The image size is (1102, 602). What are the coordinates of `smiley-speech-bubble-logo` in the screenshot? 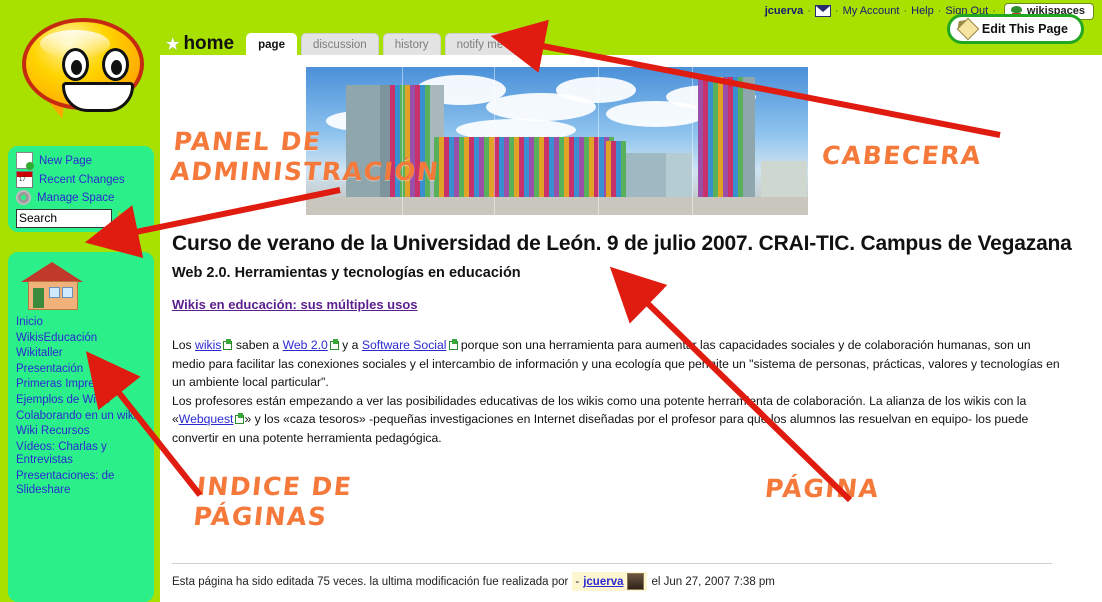 It's located at (82, 72).